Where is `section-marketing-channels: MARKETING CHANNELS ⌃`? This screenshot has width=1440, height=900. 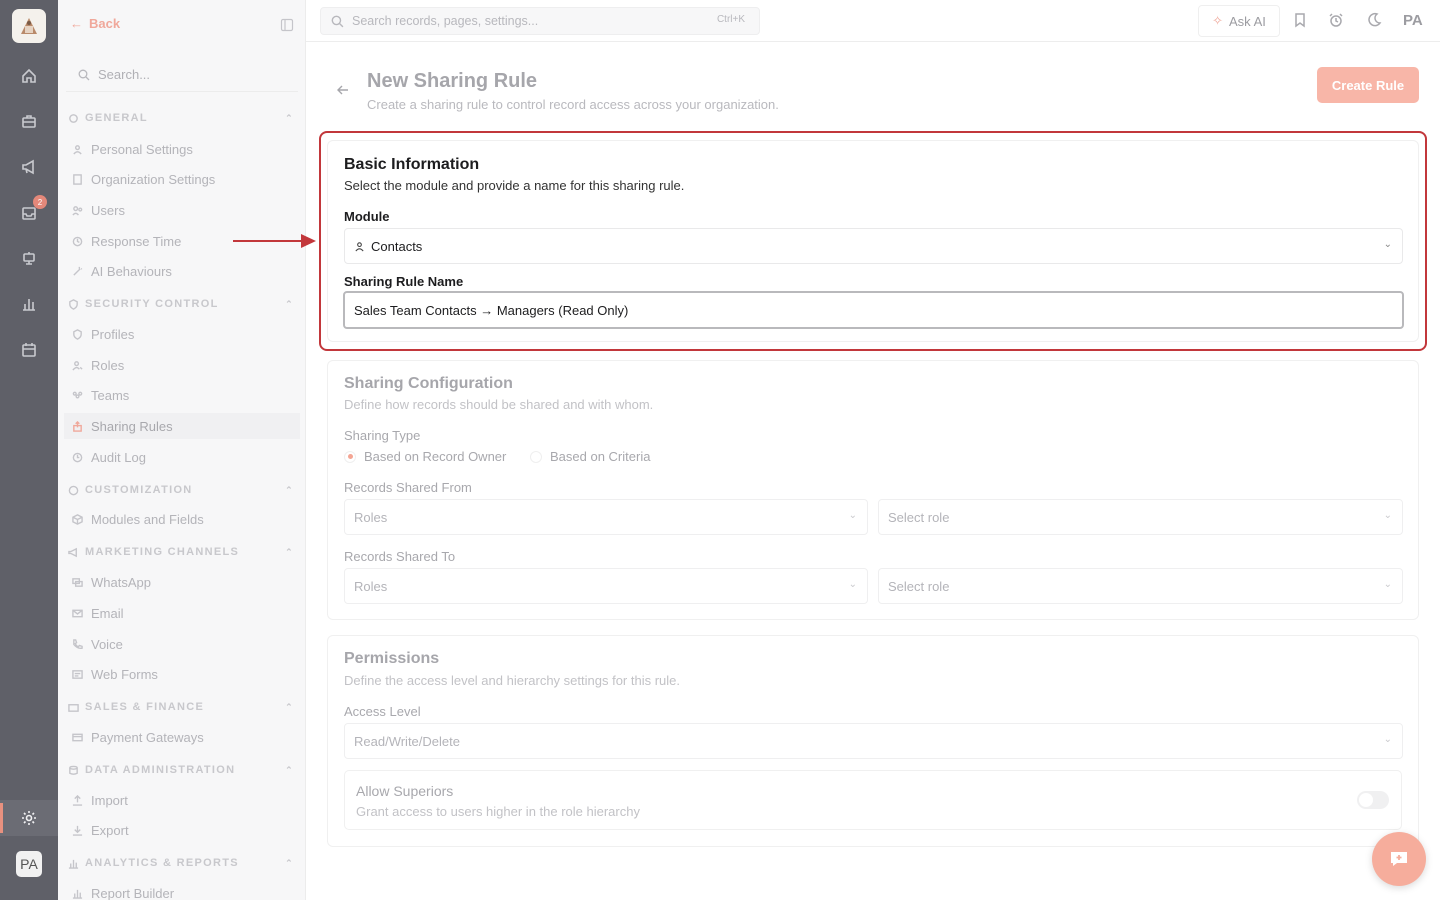 section-marketing-channels: MARKETING CHANNELS ⌃ is located at coordinates (181, 552).